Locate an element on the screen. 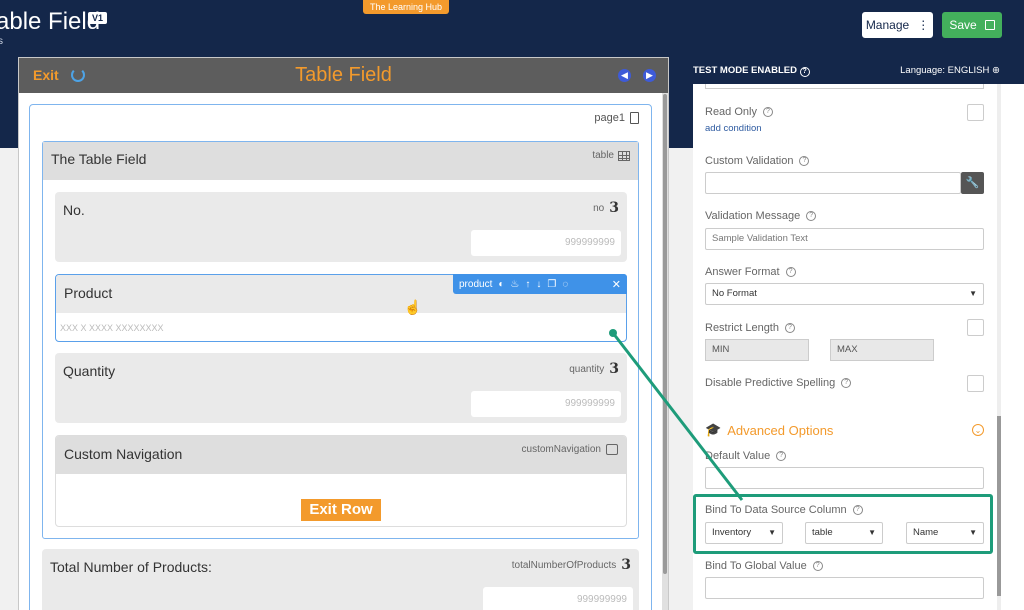 The image size is (1024, 610). field-label: Total Number of Products: is located at coordinates (131, 567).